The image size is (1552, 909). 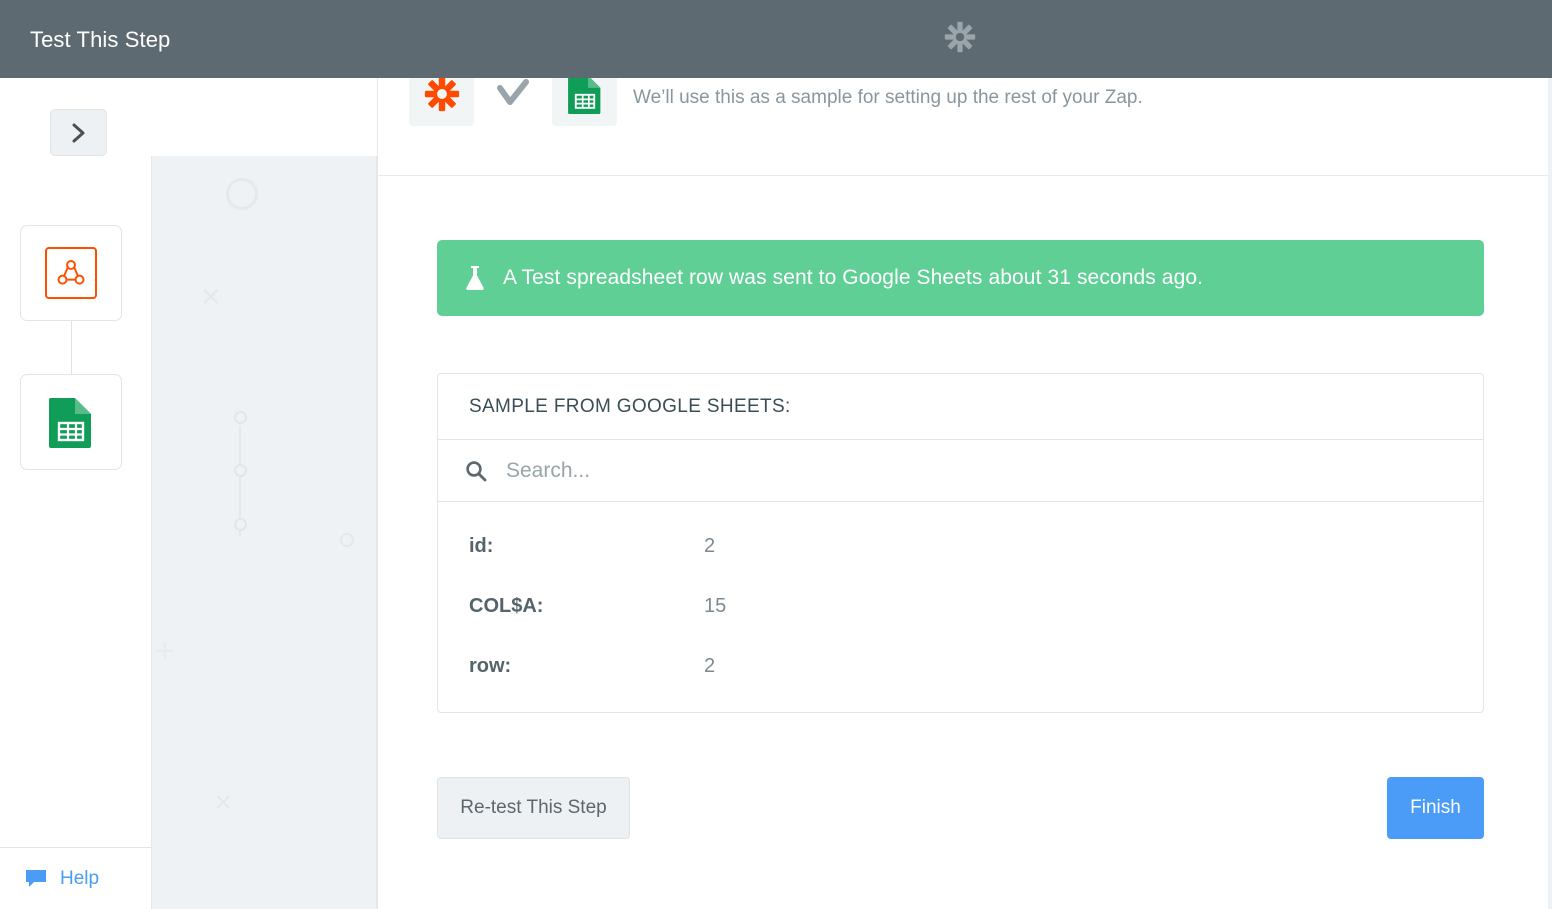 I want to click on right-edge-strip, so click(x=1550, y=493).